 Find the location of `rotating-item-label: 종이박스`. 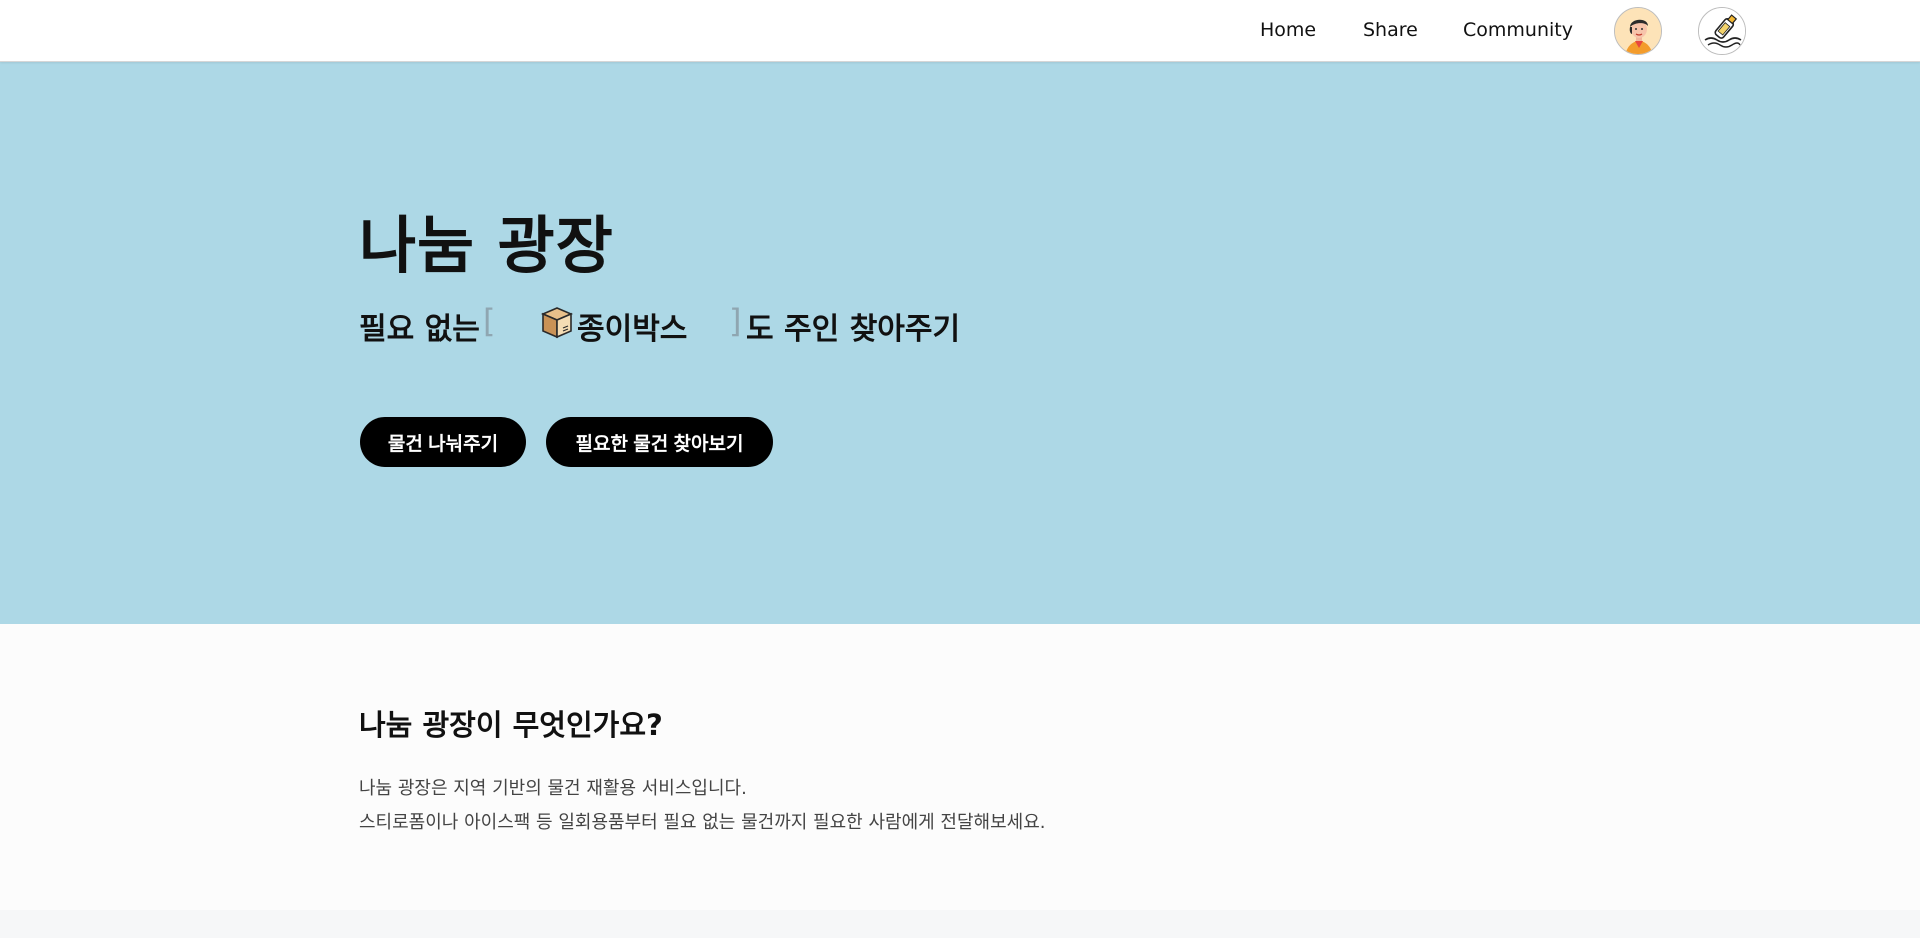

rotating-item-label: 종이박스 is located at coordinates (632, 329).